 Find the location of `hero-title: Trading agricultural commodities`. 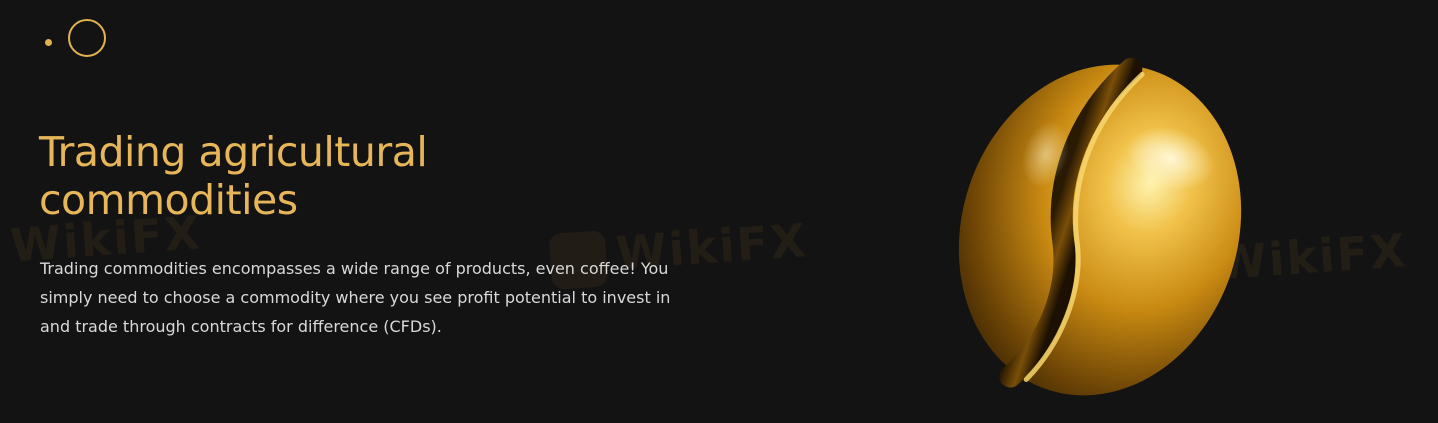

hero-title: Trading agricultural commodities is located at coordinates (319, 176).